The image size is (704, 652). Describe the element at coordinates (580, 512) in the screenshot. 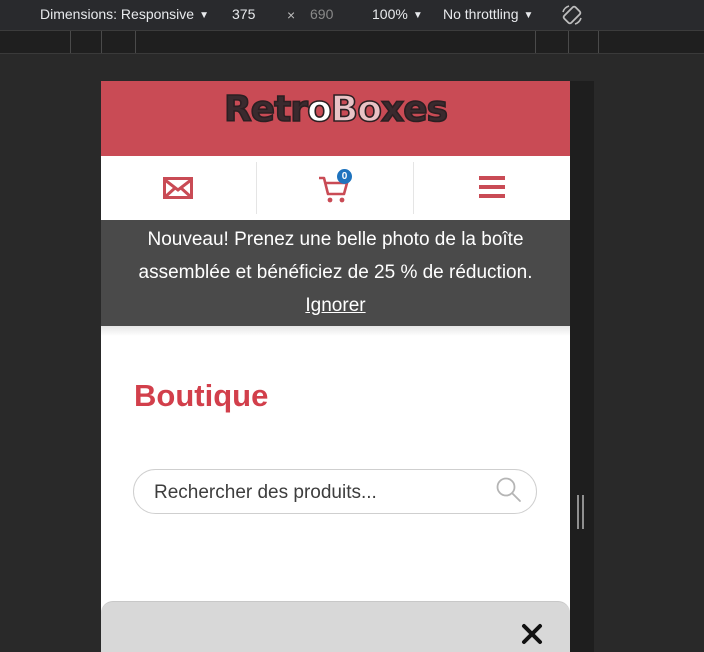

I see `viewport-resize-handle` at that location.